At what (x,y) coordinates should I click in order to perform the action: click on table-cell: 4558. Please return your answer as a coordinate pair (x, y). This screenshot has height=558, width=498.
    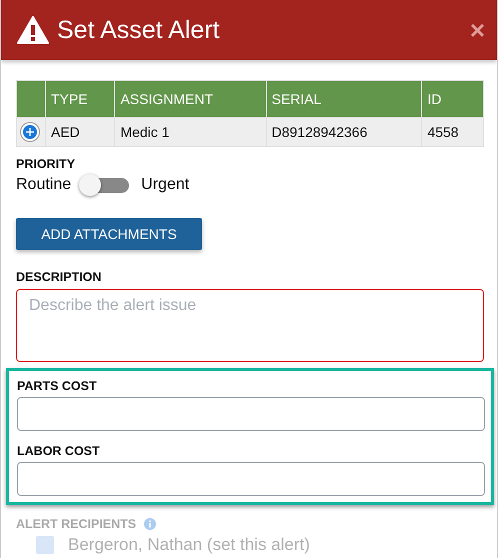
    Looking at the image, I should click on (453, 132).